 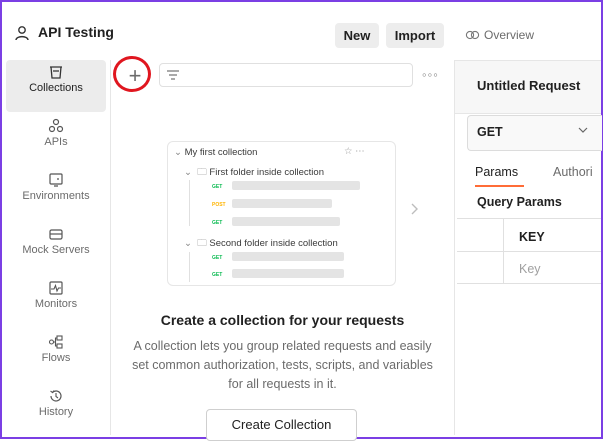 What do you see at coordinates (55, 342) in the screenshot?
I see `flows-icon` at bounding box center [55, 342].